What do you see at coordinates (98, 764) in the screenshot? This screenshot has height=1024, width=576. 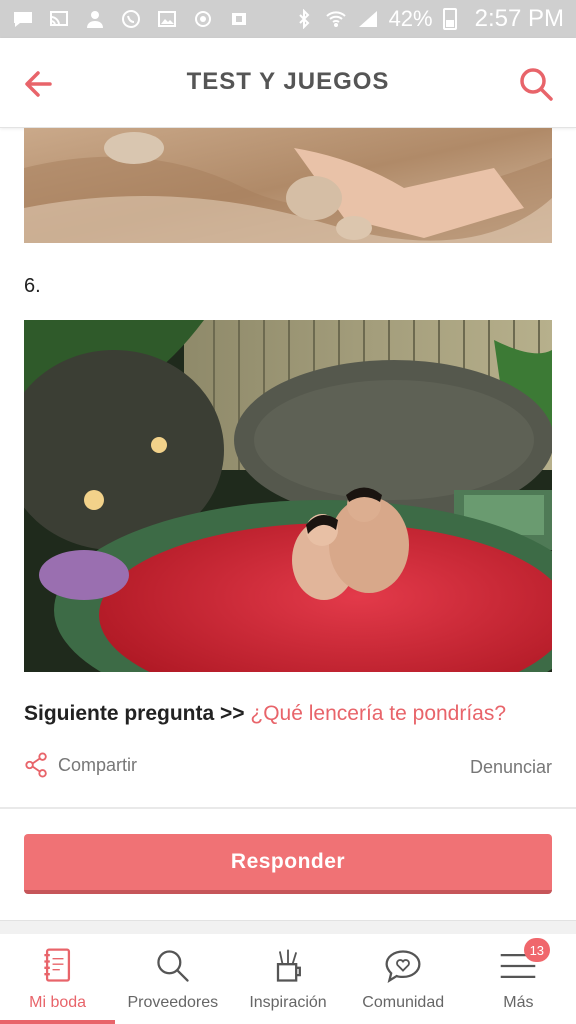 I see `share-label: Compartir` at bounding box center [98, 764].